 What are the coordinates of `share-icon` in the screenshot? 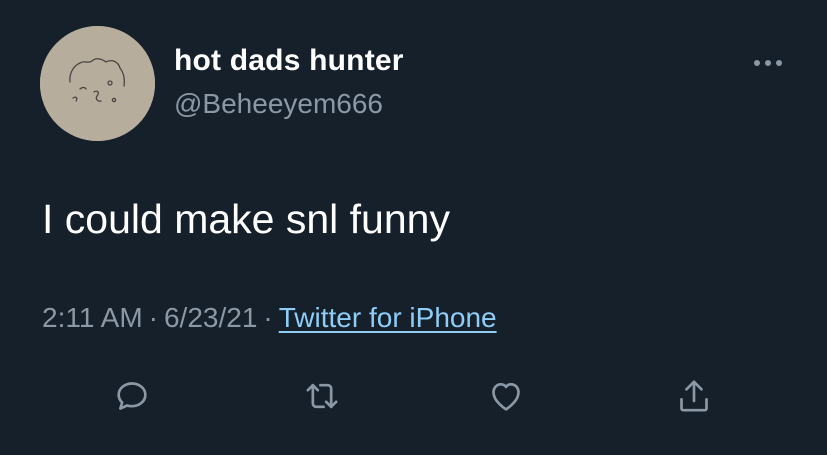 It's located at (694, 396).